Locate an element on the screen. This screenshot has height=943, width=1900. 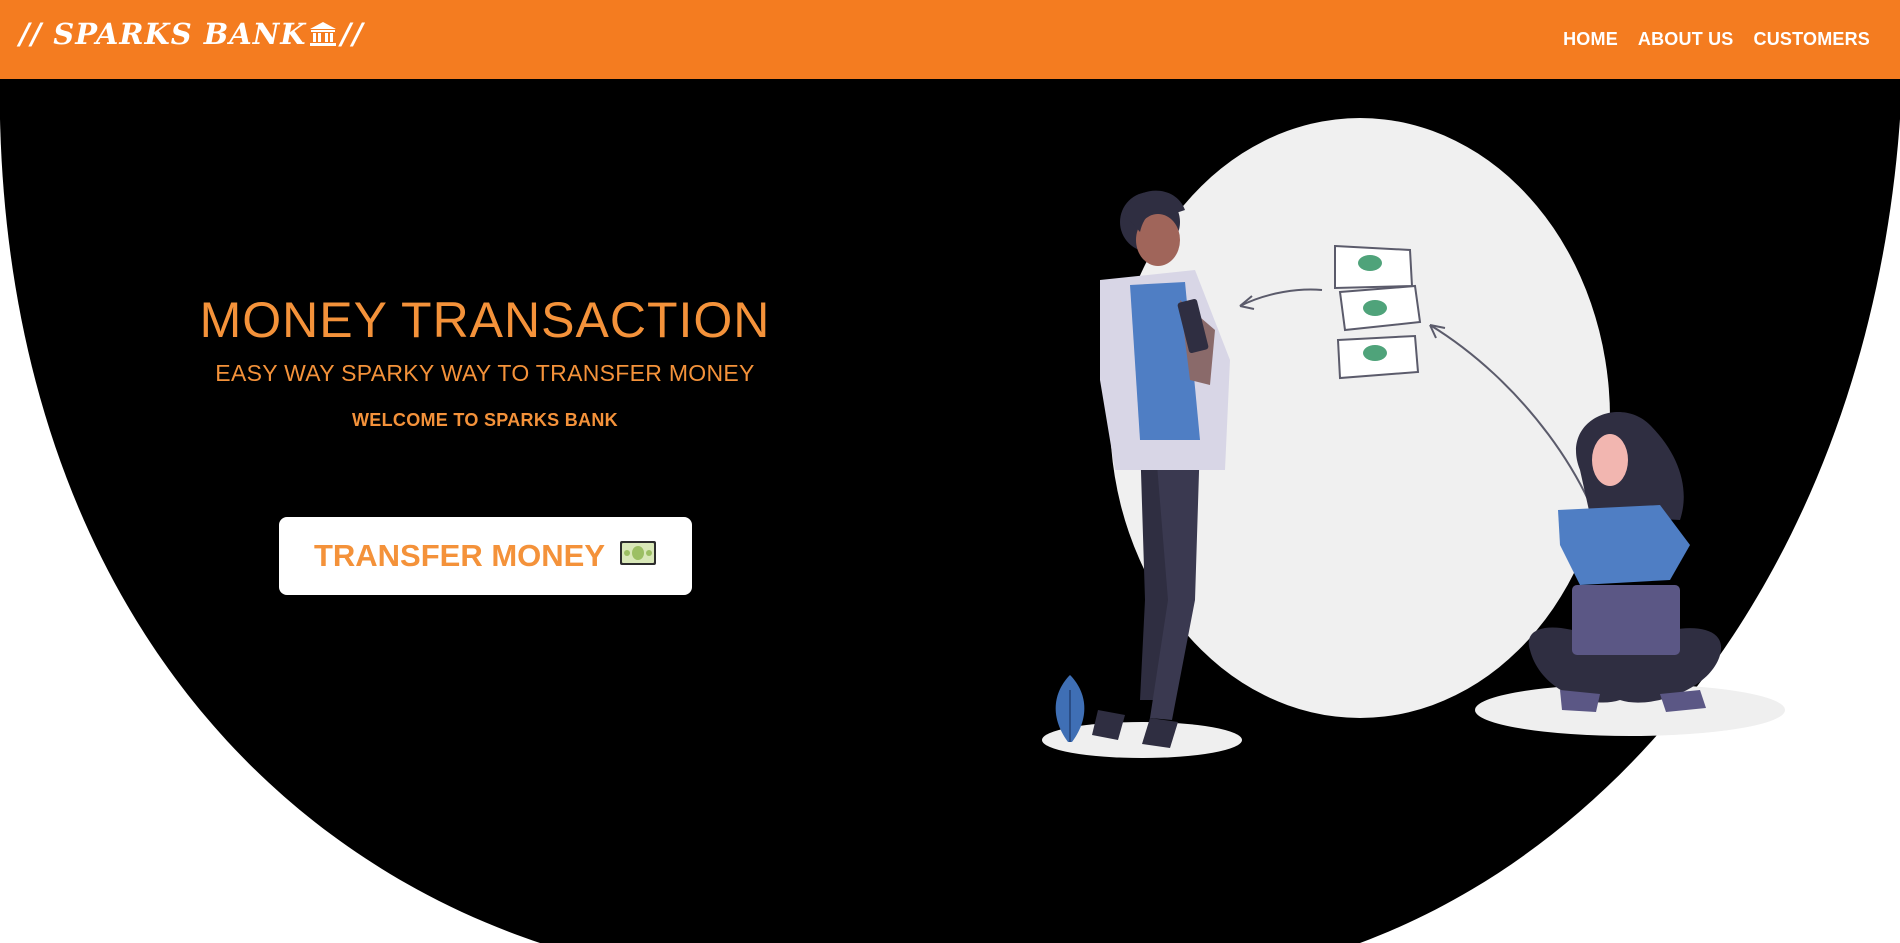
transfer-money-label: TRANSFER MONEY is located at coordinates (459, 555).